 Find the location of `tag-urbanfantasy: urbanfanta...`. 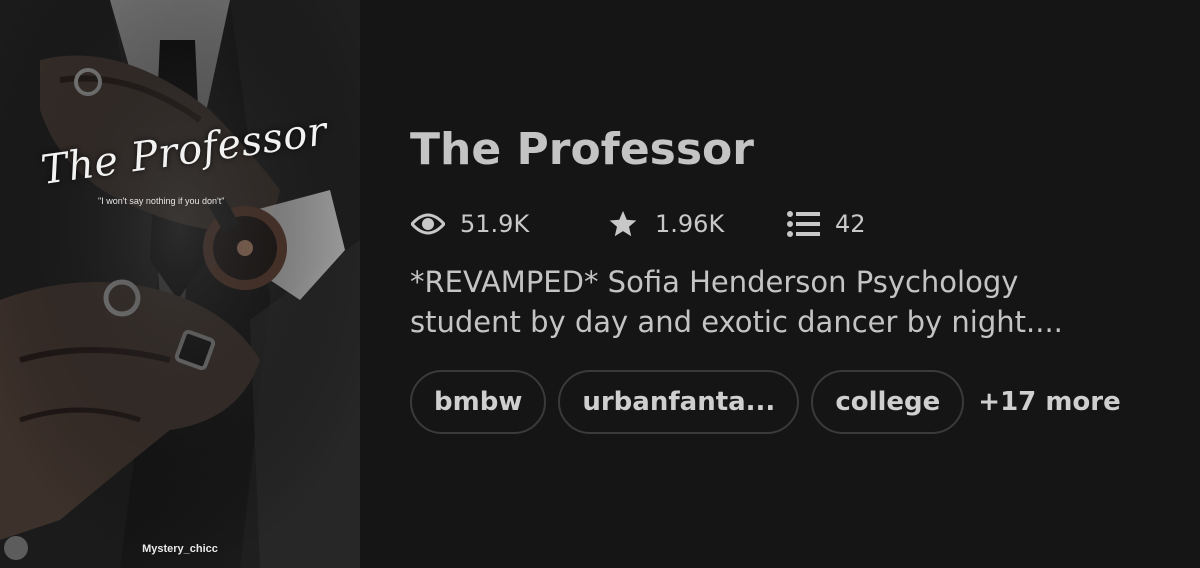

tag-urbanfantasy: urbanfanta... is located at coordinates (679, 402).